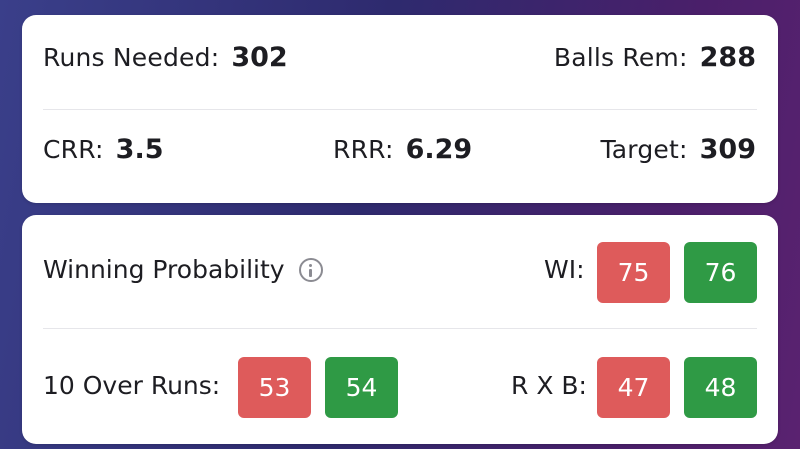 Image resolution: width=800 pixels, height=449 pixels. Describe the element at coordinates (720, 387) in the screenshot. I see `rxb-lay-button: 48` at that location.